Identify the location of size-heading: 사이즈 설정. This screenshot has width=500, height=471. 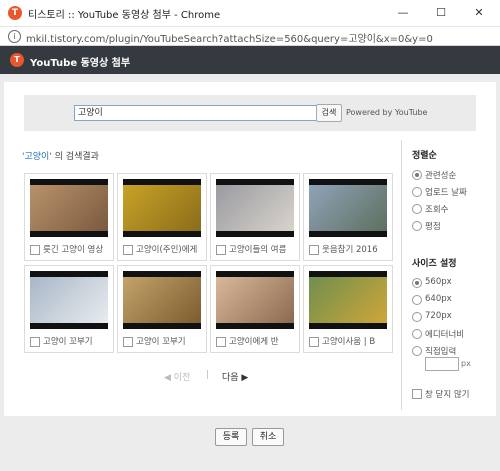
(434, 264).